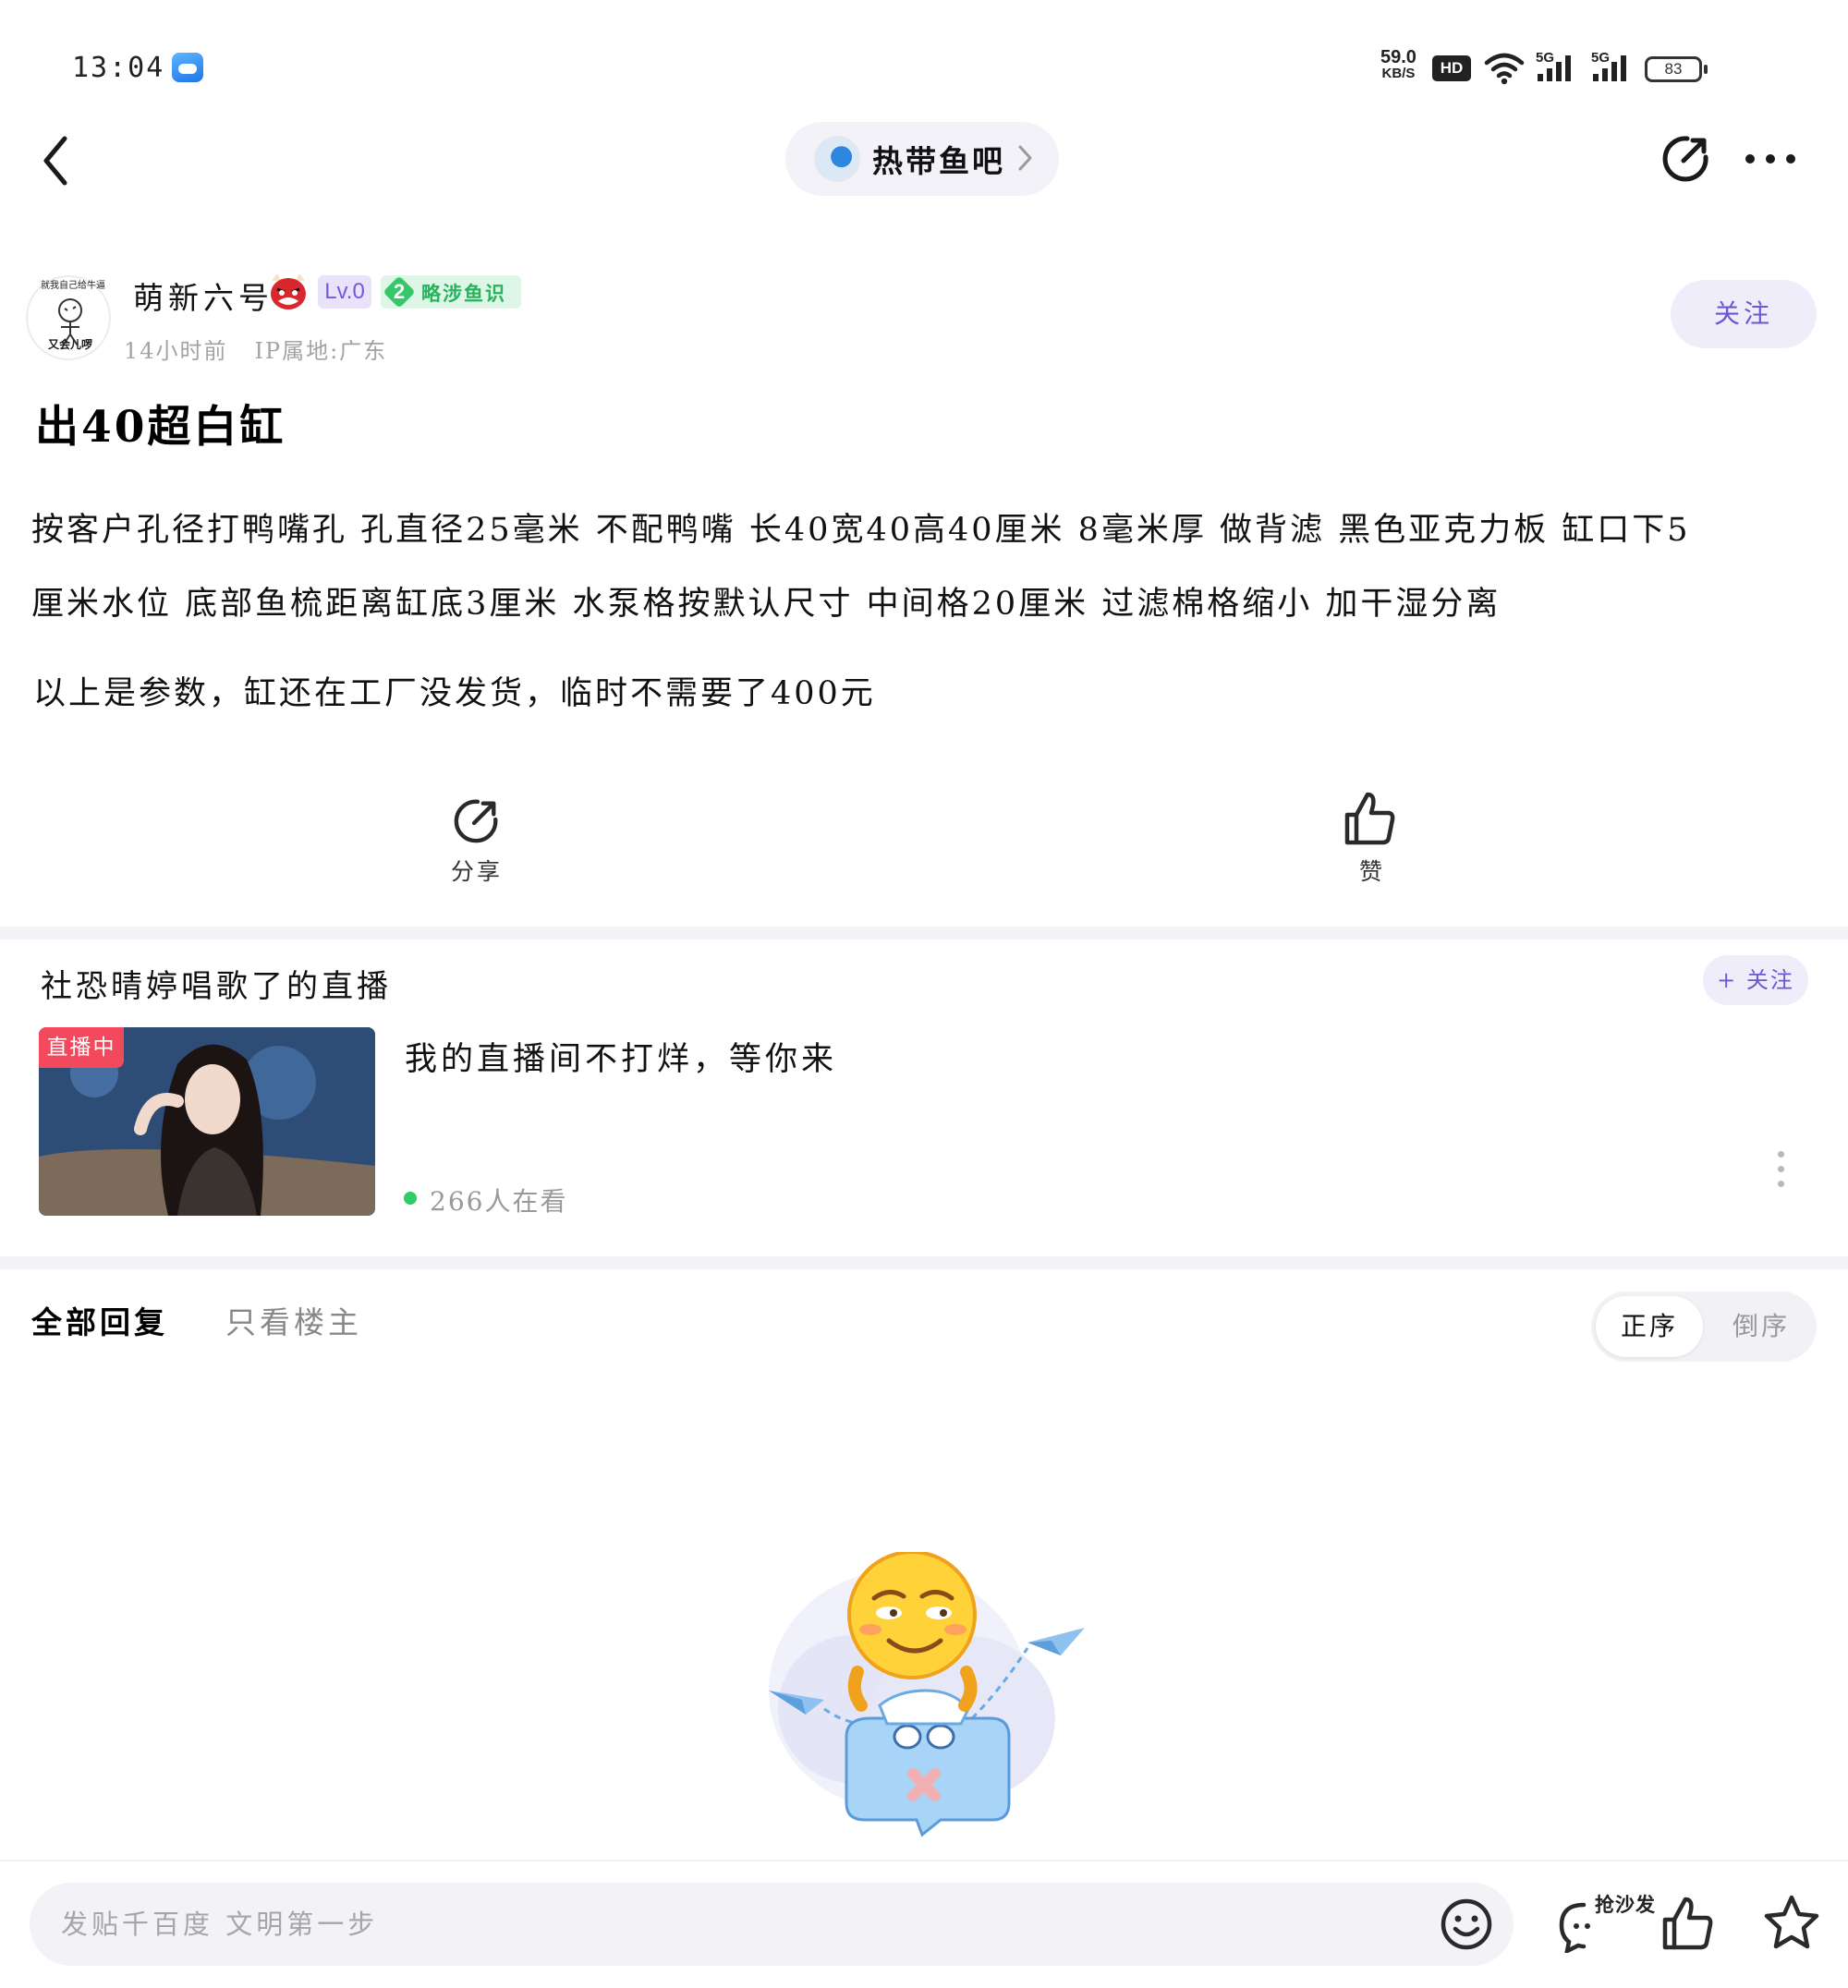 This screenshot has width=1848, height=1988. Describe the element at coordinates (1781, 1169) in the screenshot. I see `live-more-options-icon` at that location.